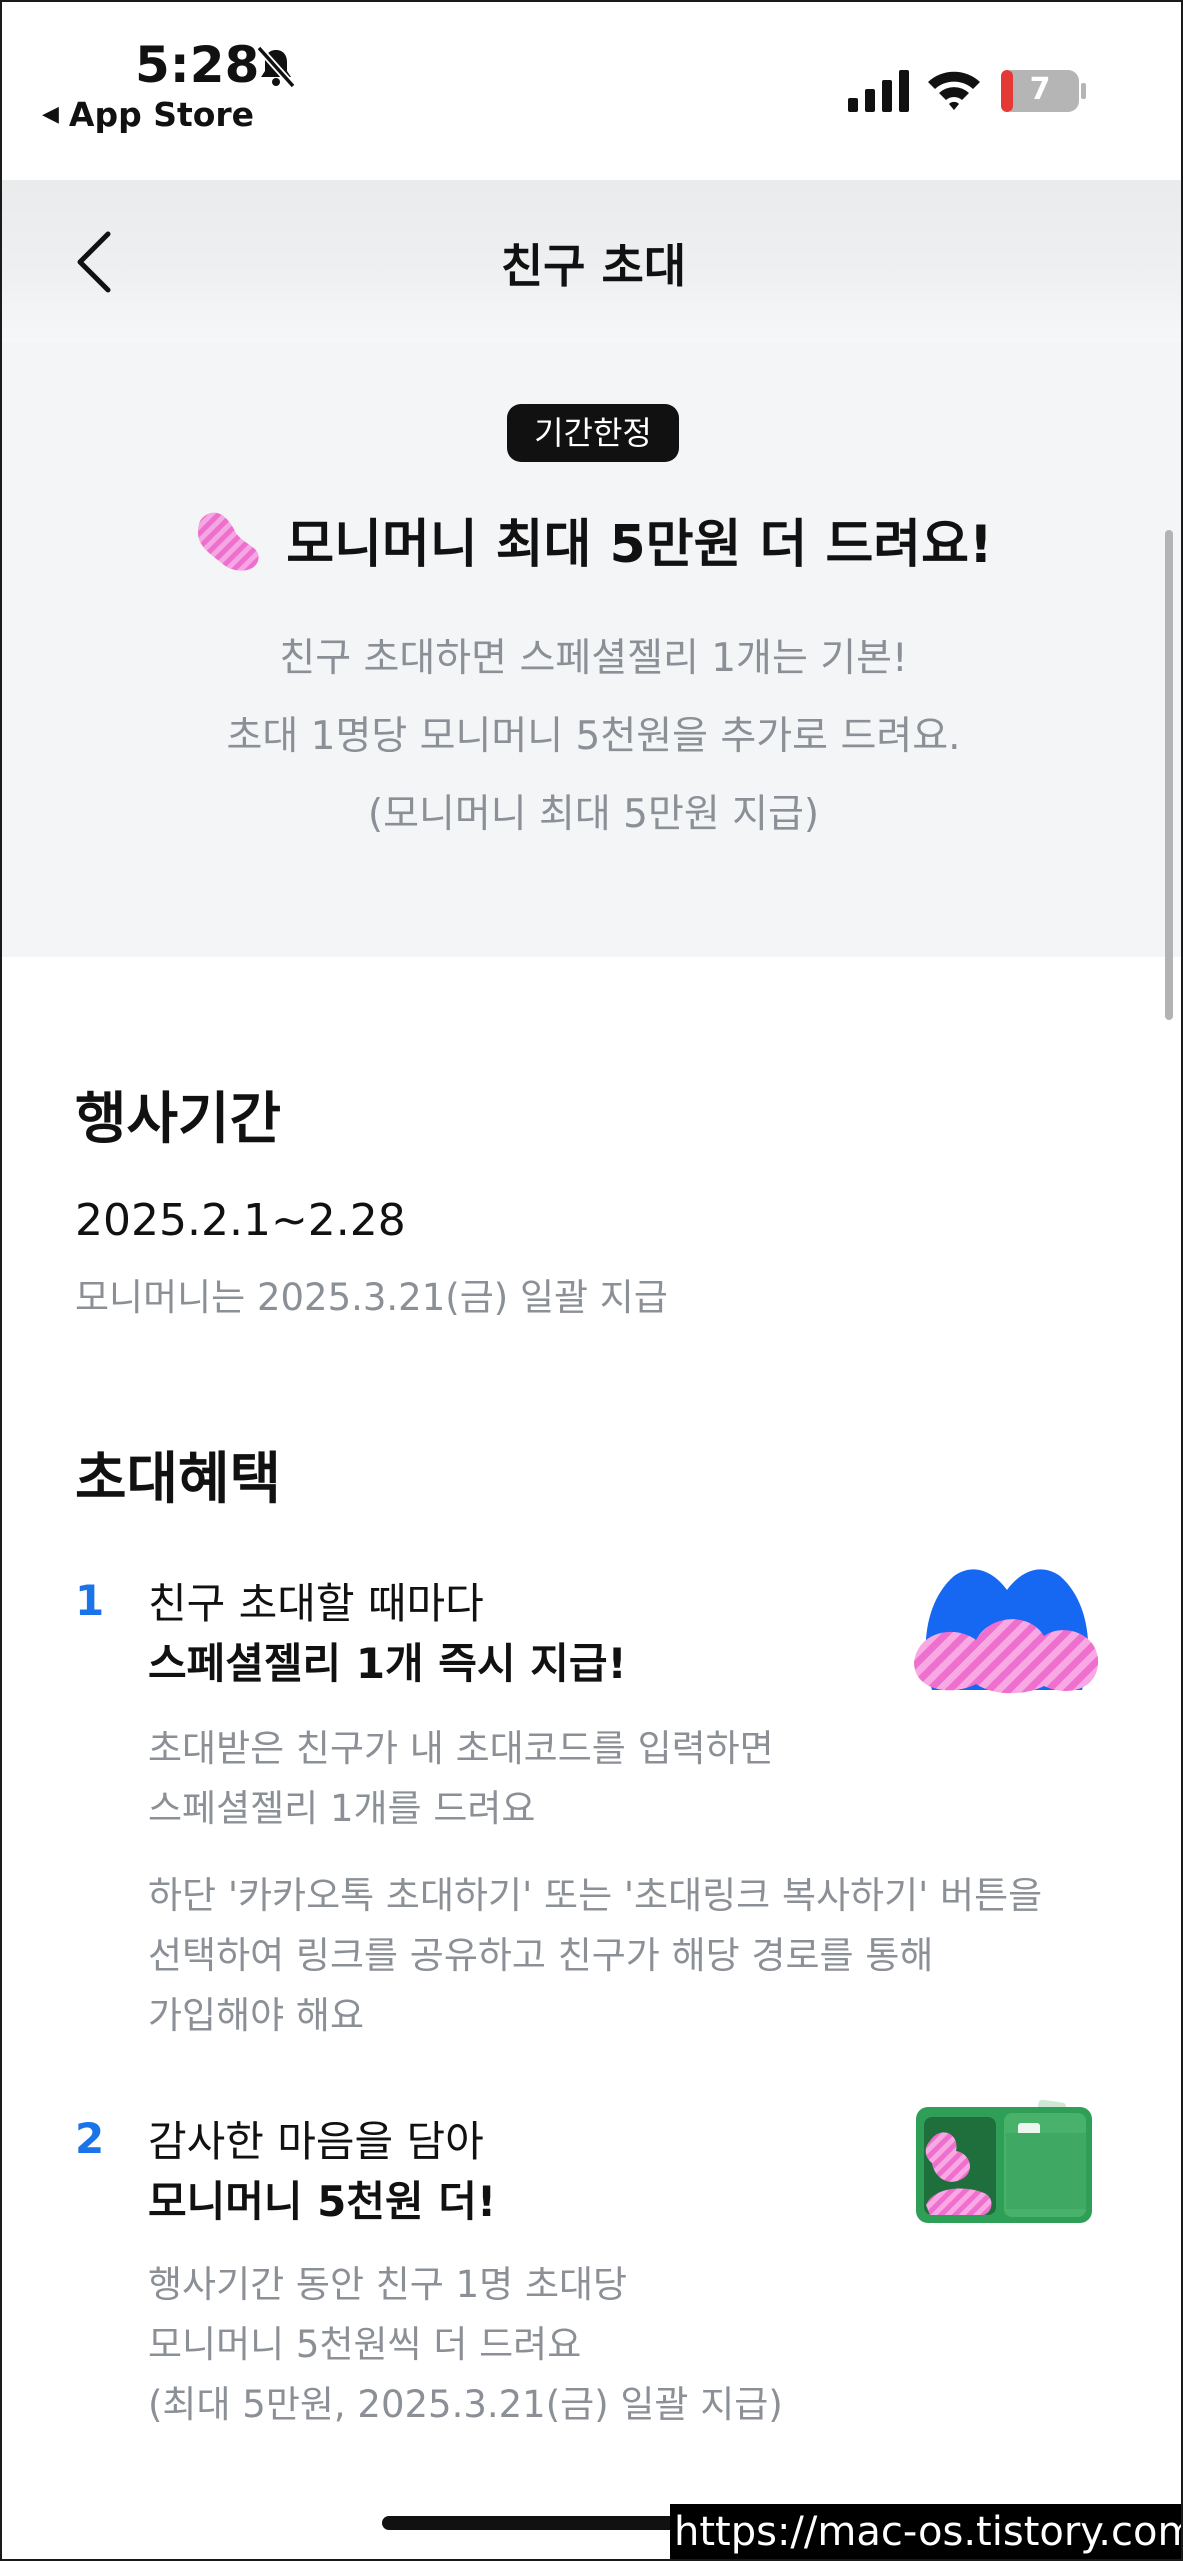 This screenshot has width=1183, height=2561. Describe the element at coordinates (593, 433) in the screenshot. I see `limited-badge: 기간한정` at that location.